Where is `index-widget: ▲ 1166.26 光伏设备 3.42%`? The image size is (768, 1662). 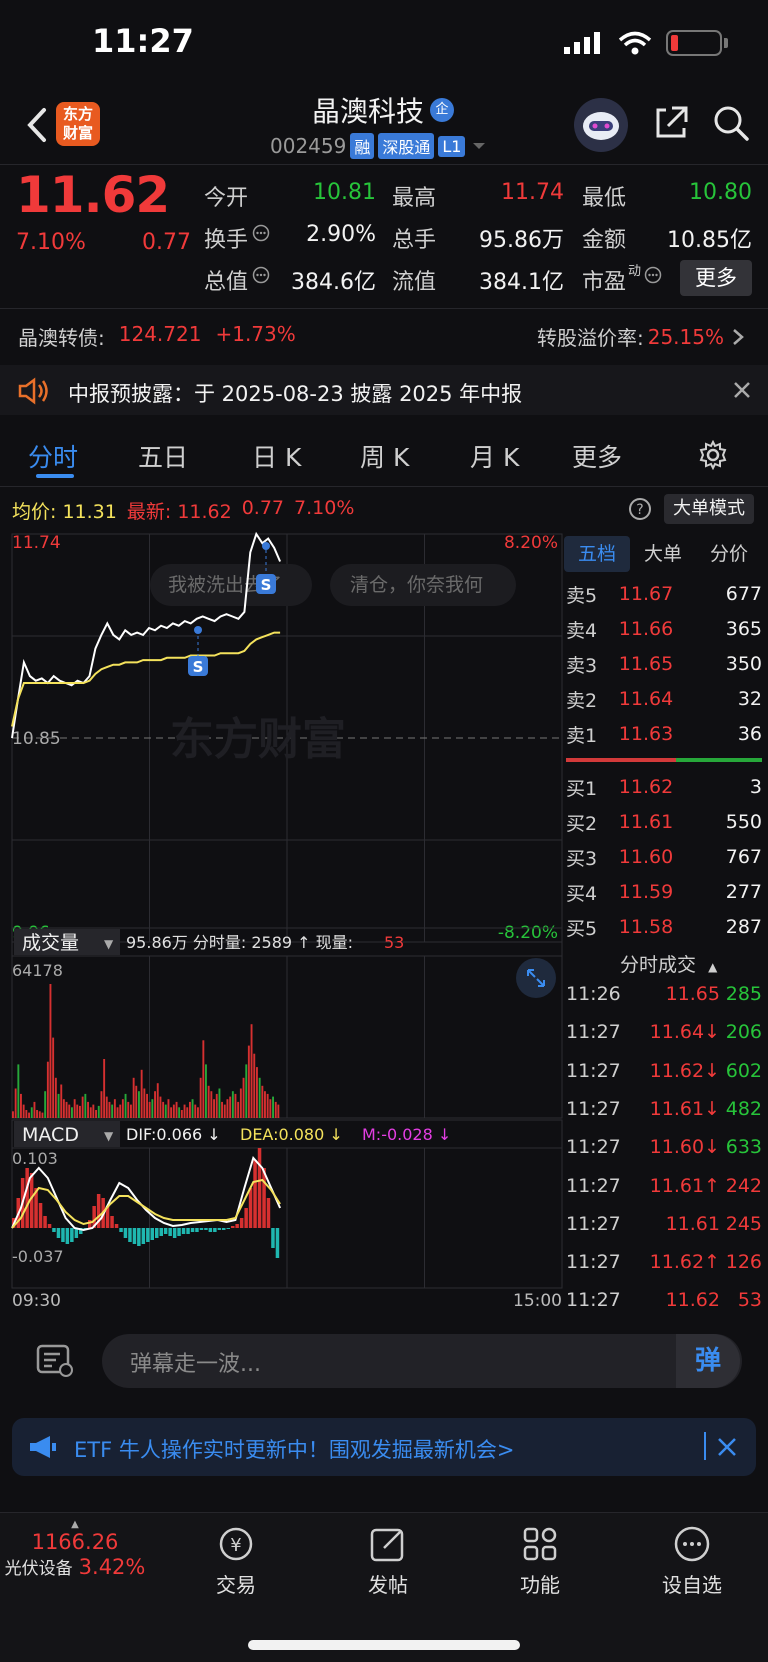 index-widget: ▲ 1166.26 光伏设备 3.42% is located at coordinates (75, 1549).